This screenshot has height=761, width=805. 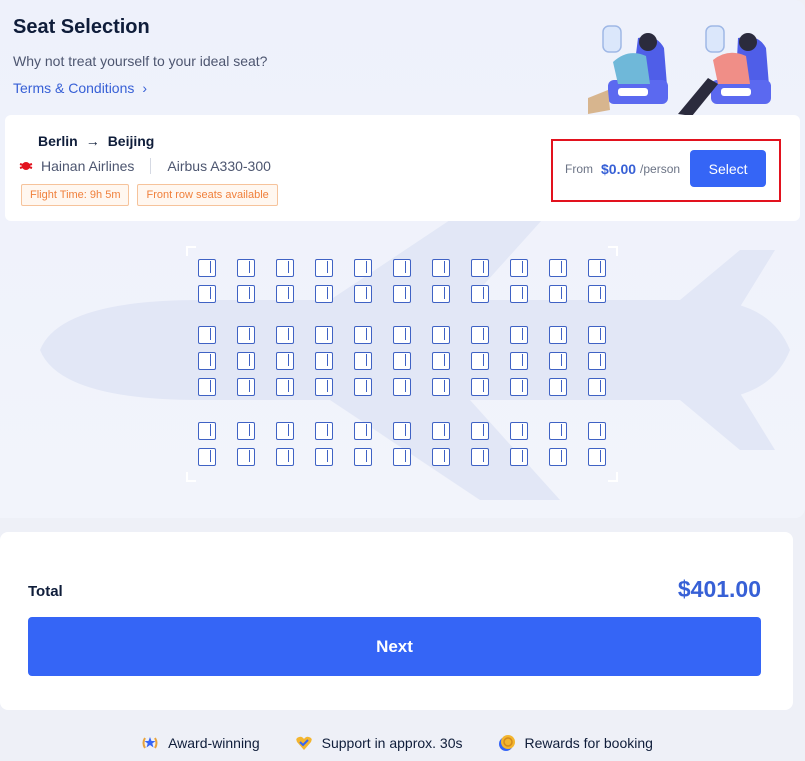 What do you see at coordinates (214, 743) in the screenshot?
I see `benefit-label: Award-winning` at bounding box center [214, 743].